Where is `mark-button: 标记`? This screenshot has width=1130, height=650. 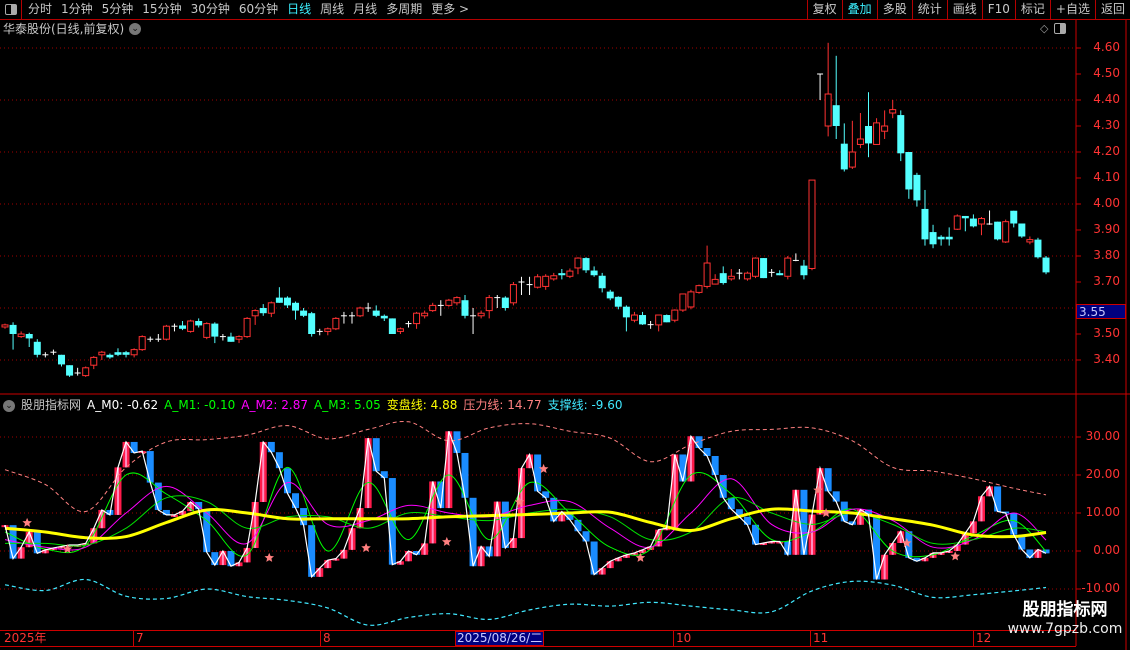 mark-button: 标记 is located at coordinates (1032, 9).